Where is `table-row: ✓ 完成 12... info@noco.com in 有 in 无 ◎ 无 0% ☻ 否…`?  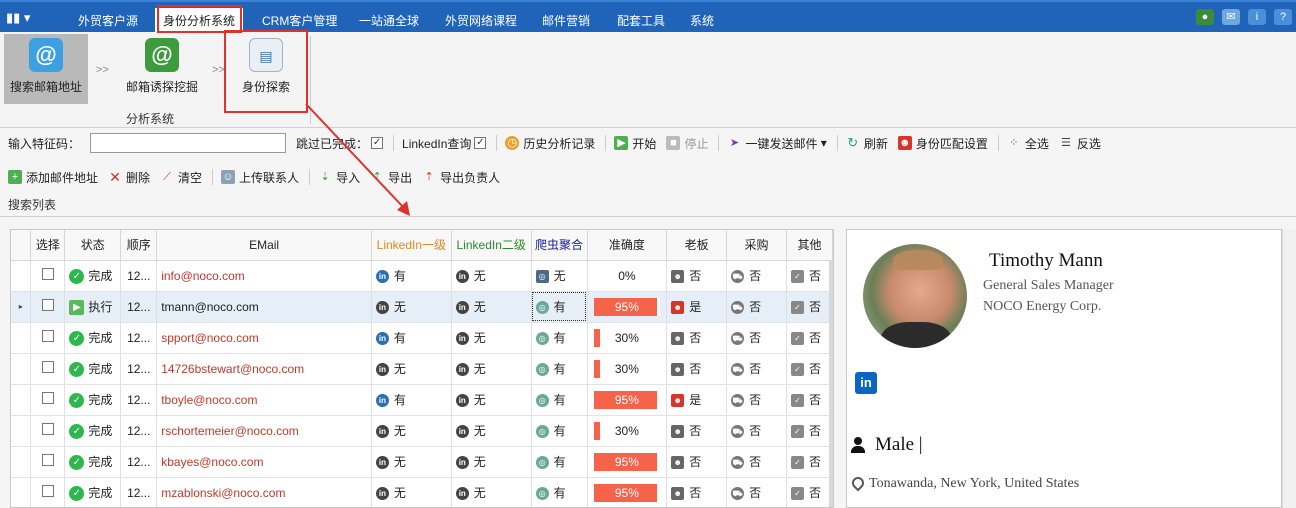 table-row: ✓ 完成 12... info@noco.com in 有 in 无 ◎ 无 0% ☻ 否… is located at coordinates (422, 276).